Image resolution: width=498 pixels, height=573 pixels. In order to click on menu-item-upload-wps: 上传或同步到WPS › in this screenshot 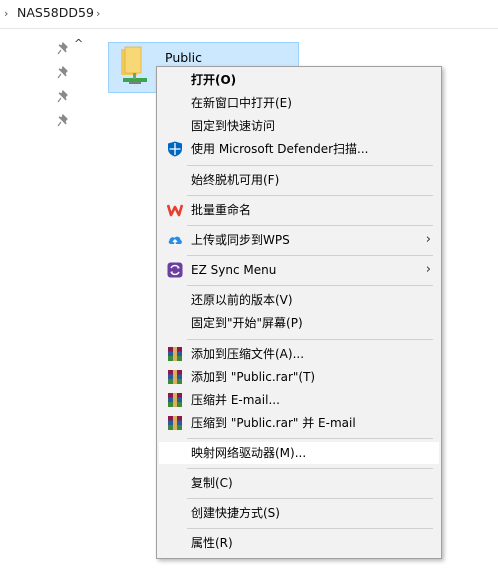, I will do `click(299, 240)`.